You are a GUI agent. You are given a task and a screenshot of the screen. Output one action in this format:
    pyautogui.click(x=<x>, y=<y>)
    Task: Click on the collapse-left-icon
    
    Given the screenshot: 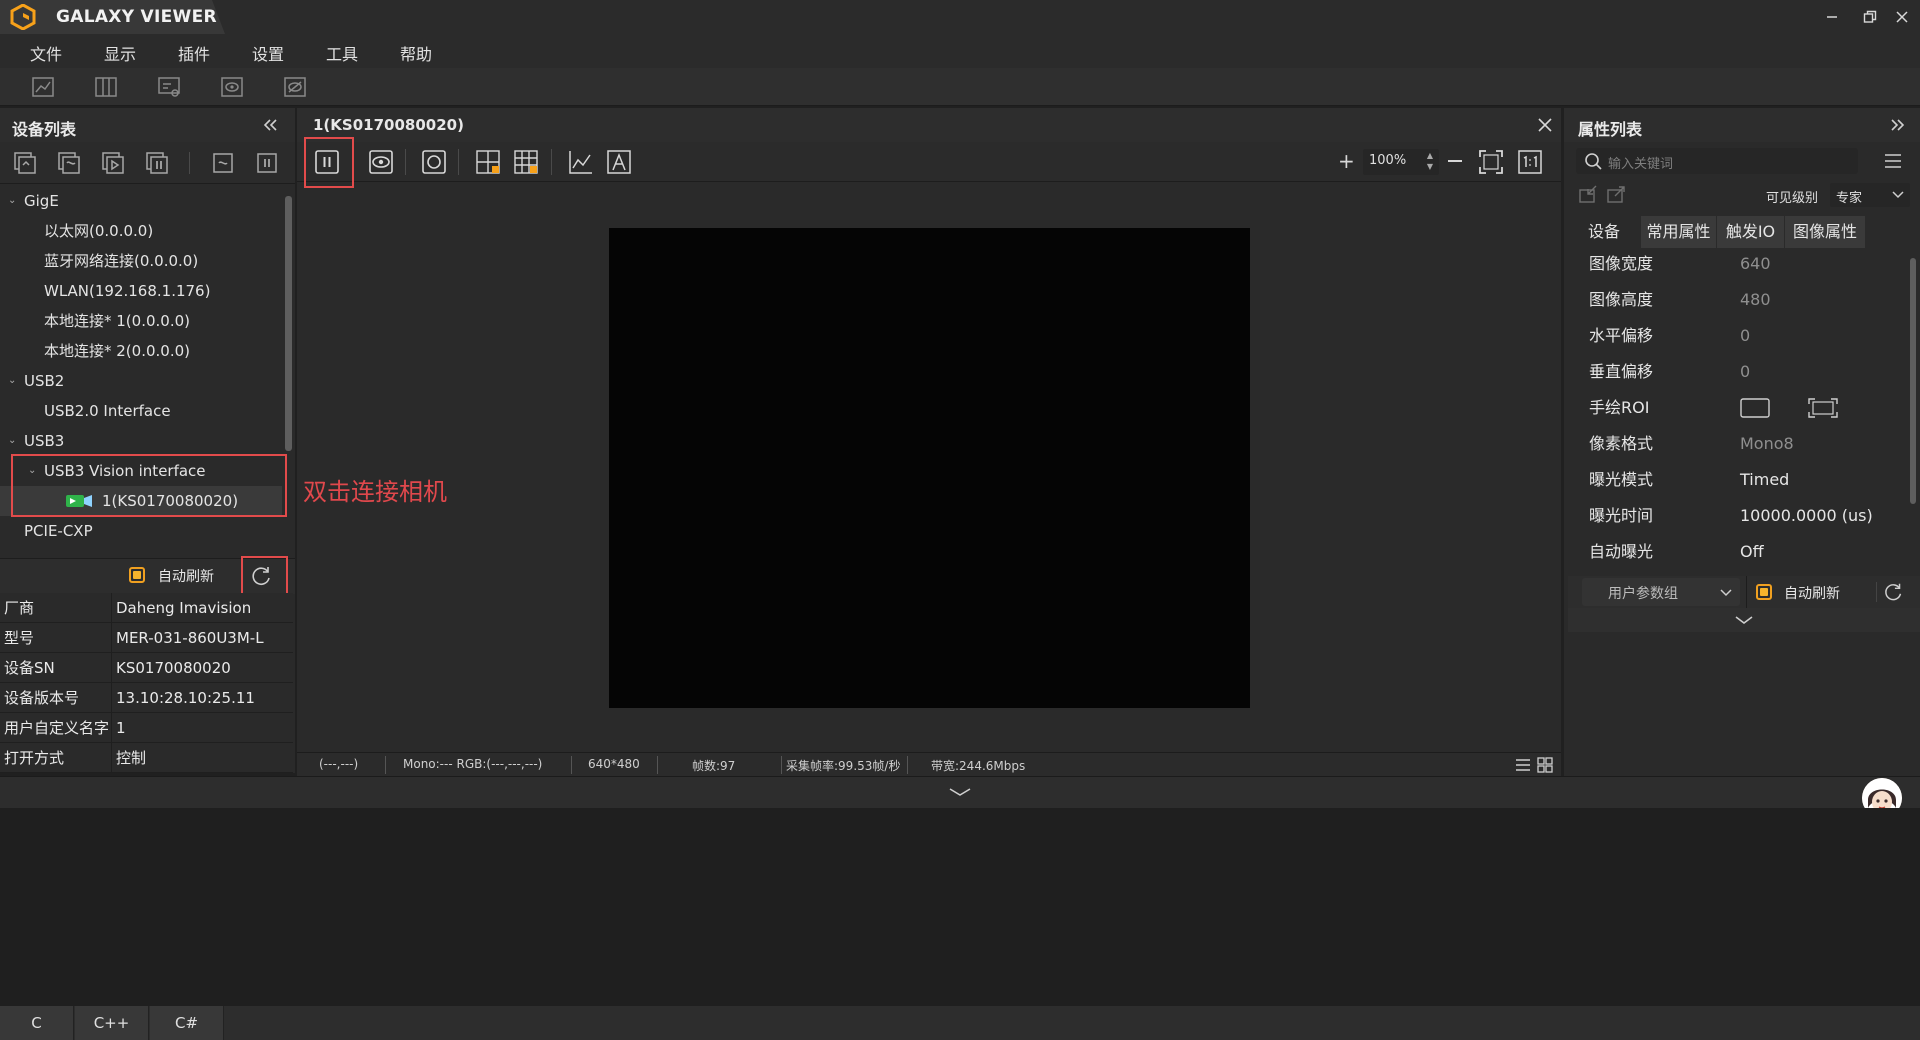 What is the action you would take?
    pyautogui.click(x=270, y=125)
    